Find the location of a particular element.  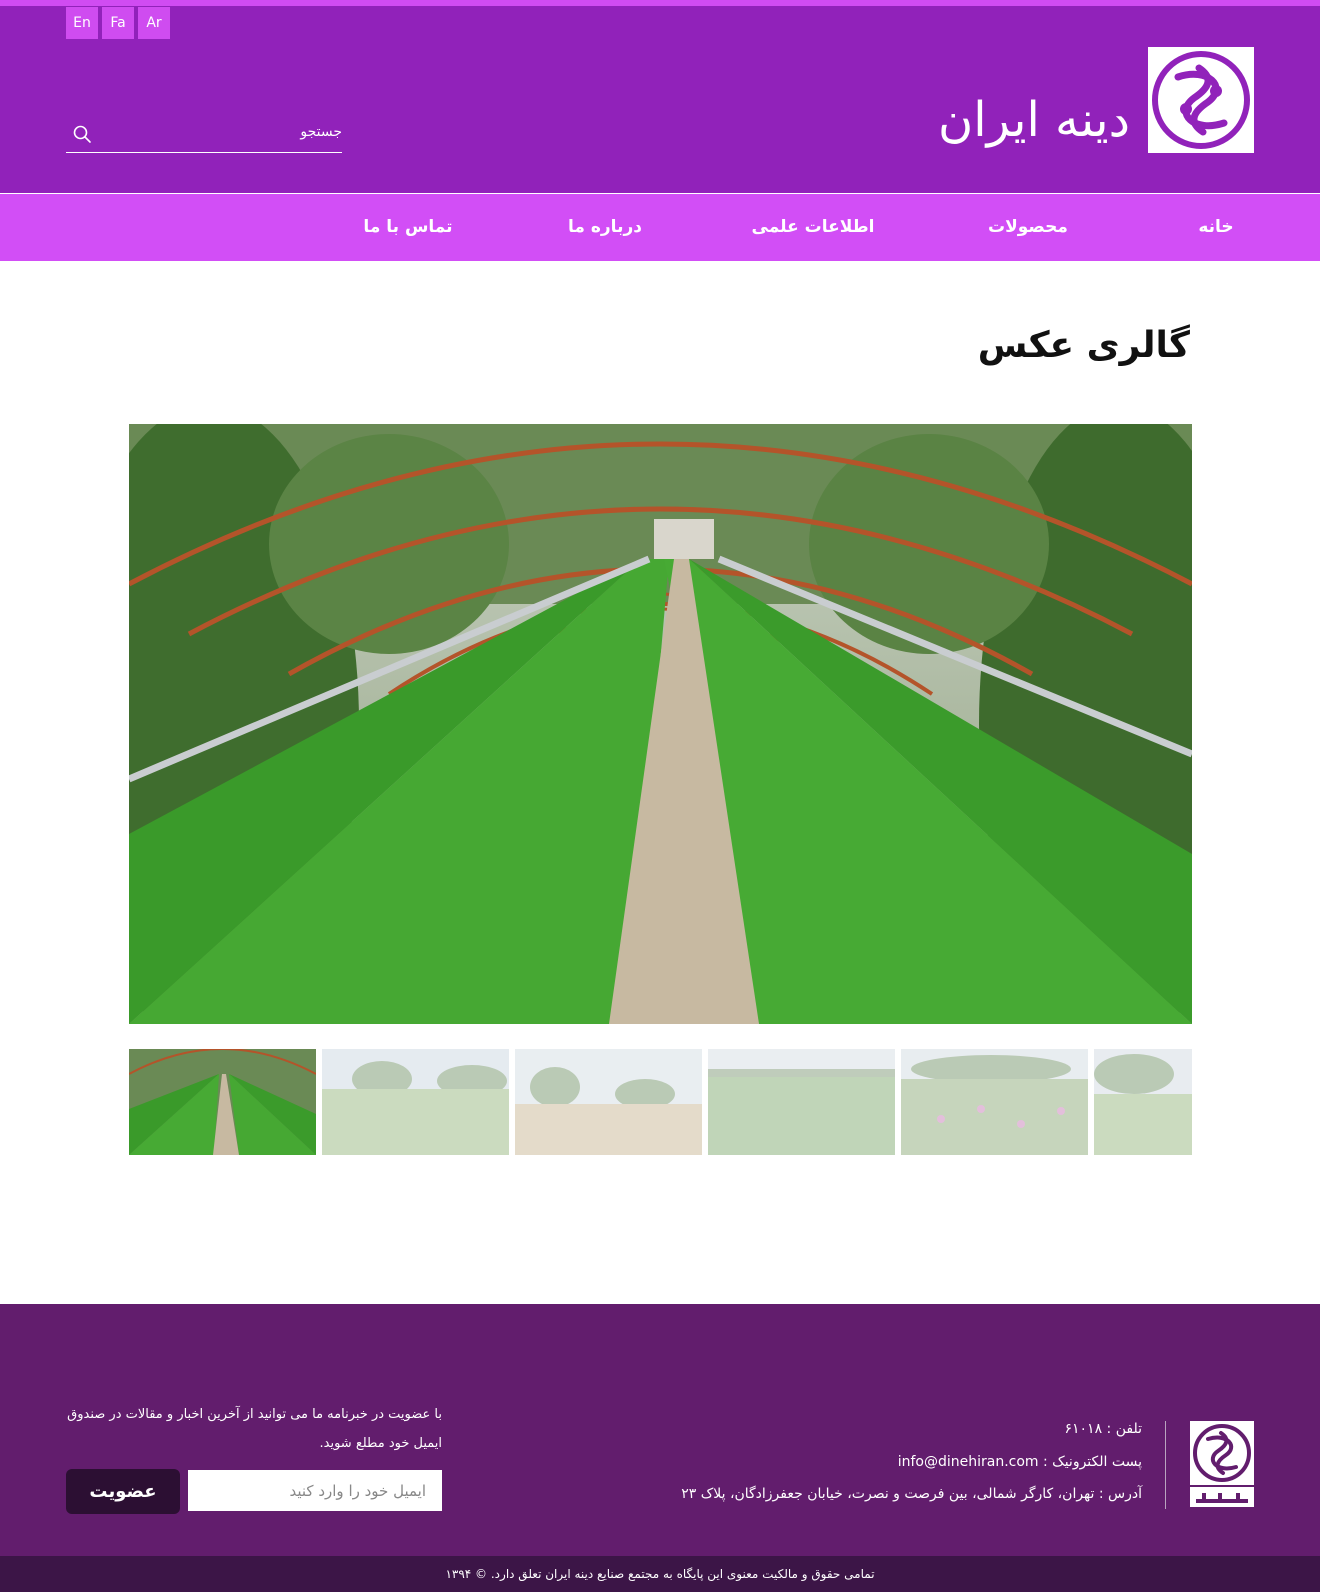

nav-item-scientific-info: اطلاعات علمی is located at coordinates (813, 227).